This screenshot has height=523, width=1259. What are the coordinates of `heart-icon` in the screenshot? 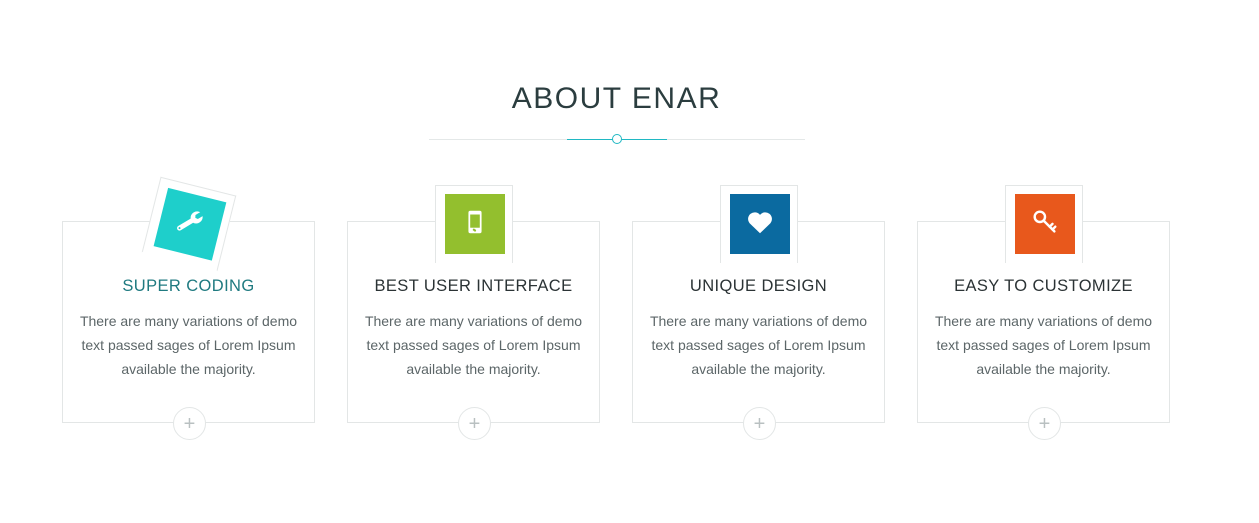 It's located at (760, 224).